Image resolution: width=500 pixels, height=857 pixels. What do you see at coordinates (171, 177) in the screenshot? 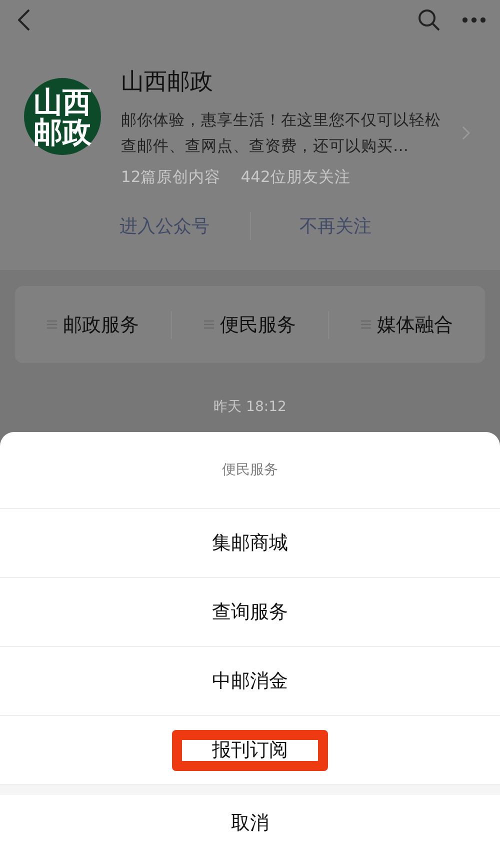
I see `account-stat: 12篇原创内容` at bounding box center [171, 177].